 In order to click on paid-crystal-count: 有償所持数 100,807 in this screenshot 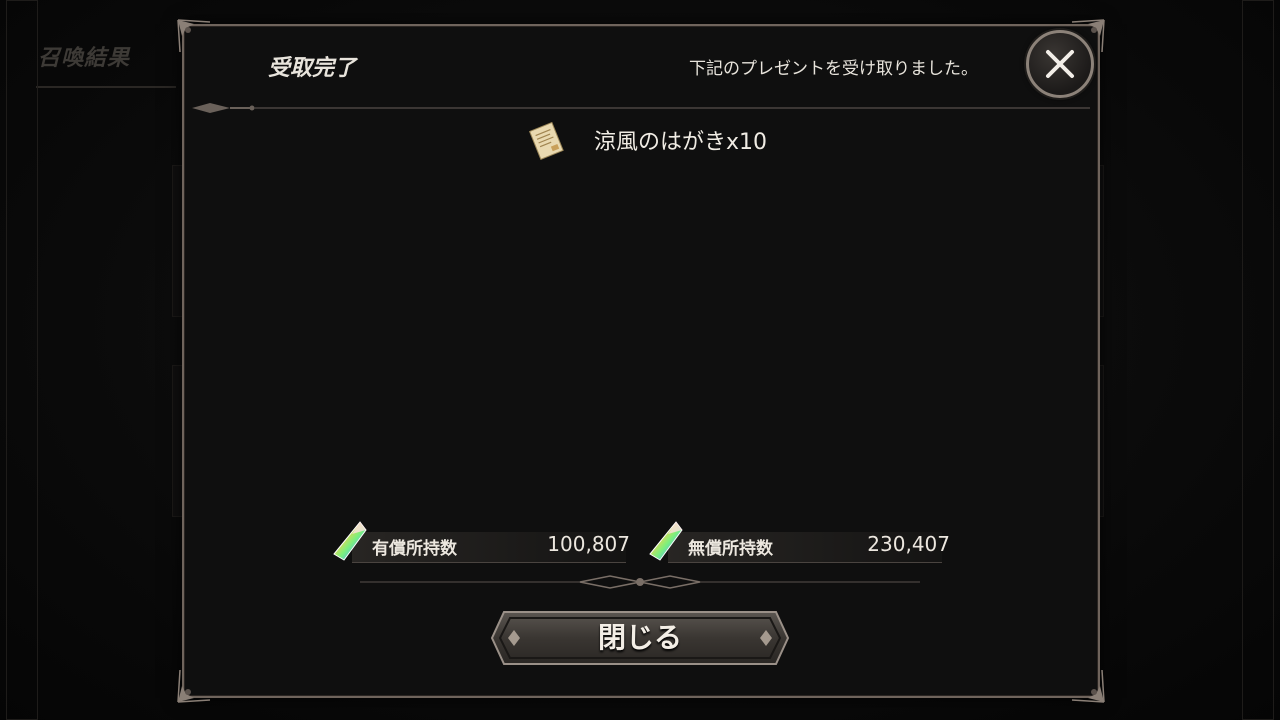, I will do `click(480, 543)`.